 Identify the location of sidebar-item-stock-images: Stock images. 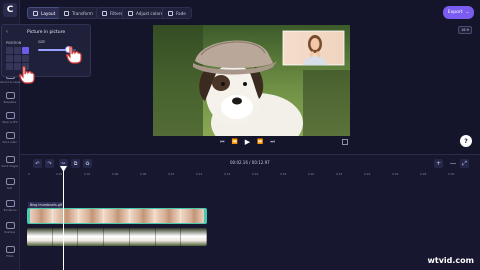
(10, 162).